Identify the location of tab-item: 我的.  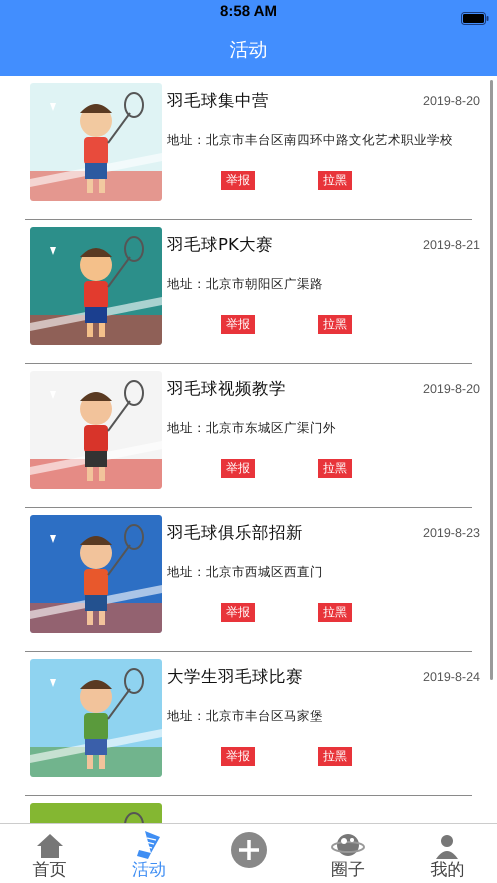
(447, 853).